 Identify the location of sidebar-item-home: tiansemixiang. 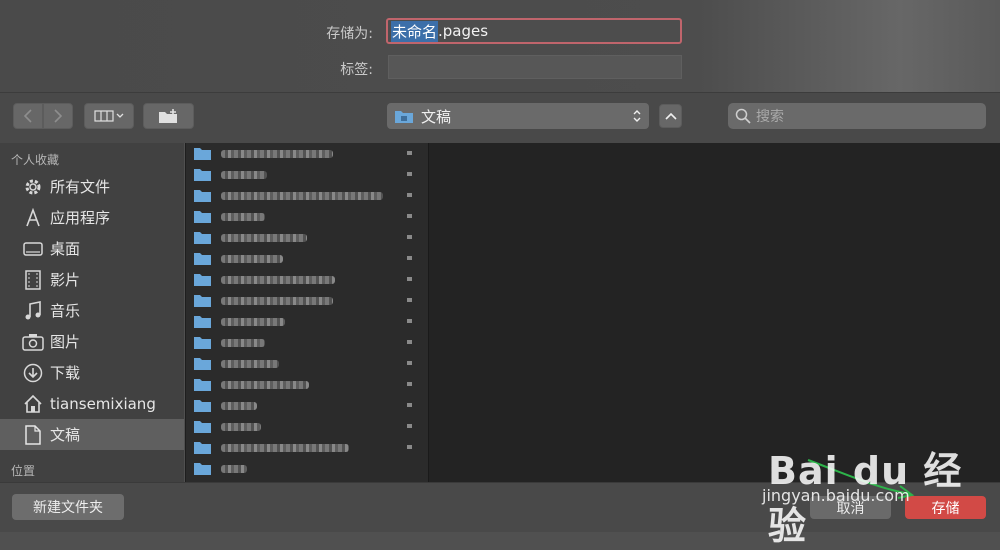
(92, 403).